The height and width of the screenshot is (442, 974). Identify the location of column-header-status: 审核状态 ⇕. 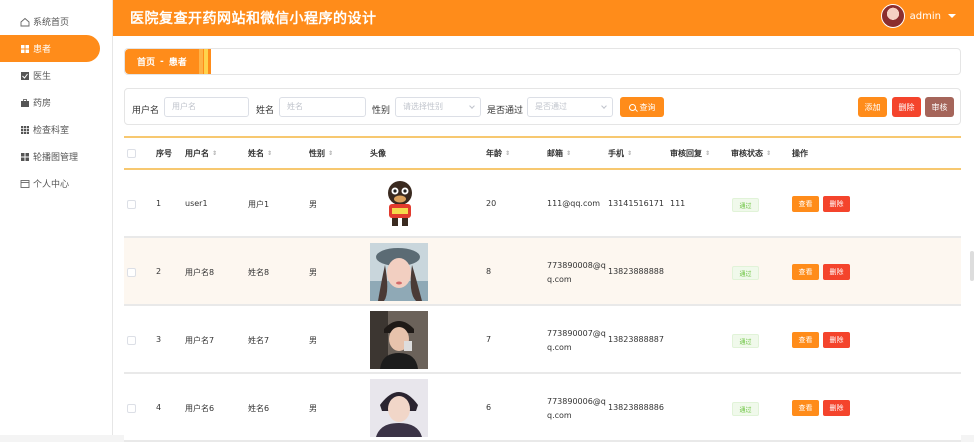
(751, 153).